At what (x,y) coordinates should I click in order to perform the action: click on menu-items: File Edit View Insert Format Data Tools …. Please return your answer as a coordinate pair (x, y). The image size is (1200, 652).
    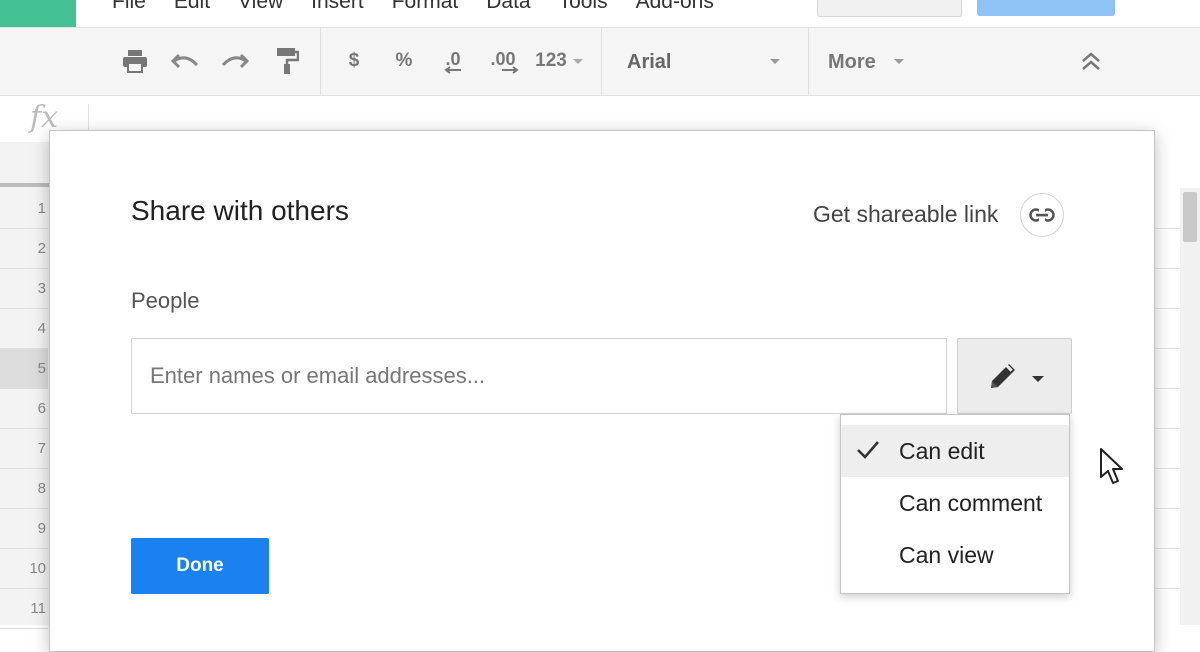
    Looking at the image, I should click on (427, 7).